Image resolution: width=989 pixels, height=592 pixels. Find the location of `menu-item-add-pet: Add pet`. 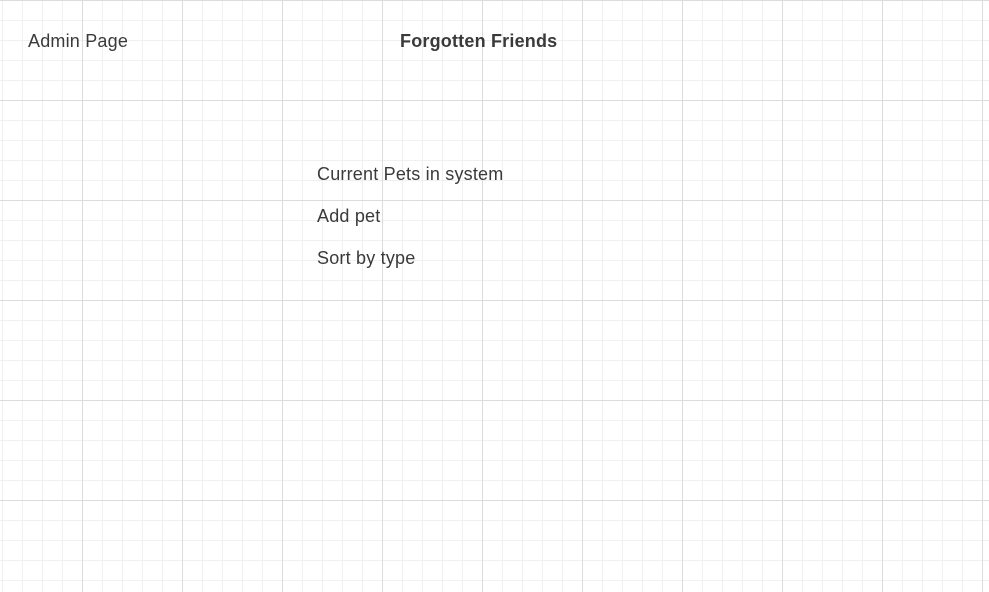

menu-item-add-pet: Add pet is located at coordinates (410, 216).